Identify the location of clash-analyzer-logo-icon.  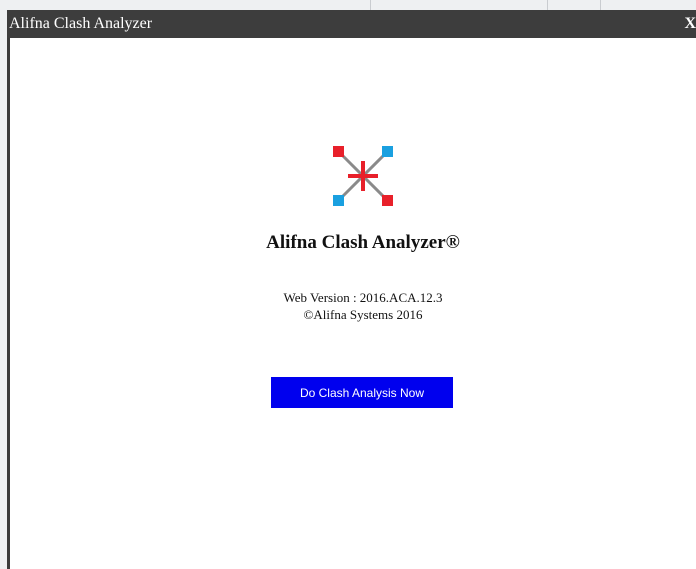
(363, 176).